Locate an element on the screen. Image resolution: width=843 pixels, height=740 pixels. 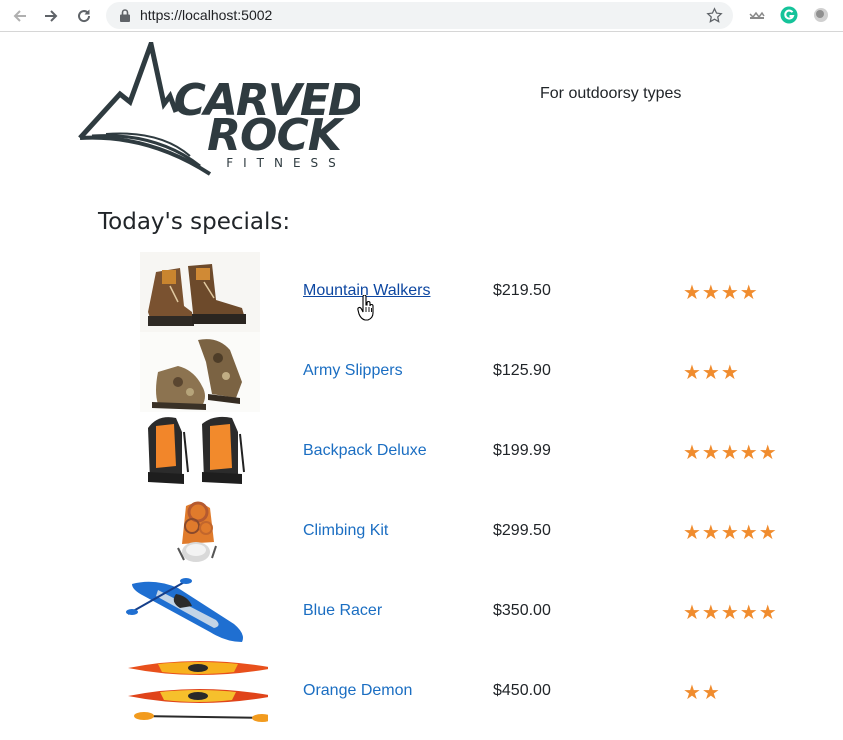
url-text: https://localhost:5002 is located at coordinates (206, 15).